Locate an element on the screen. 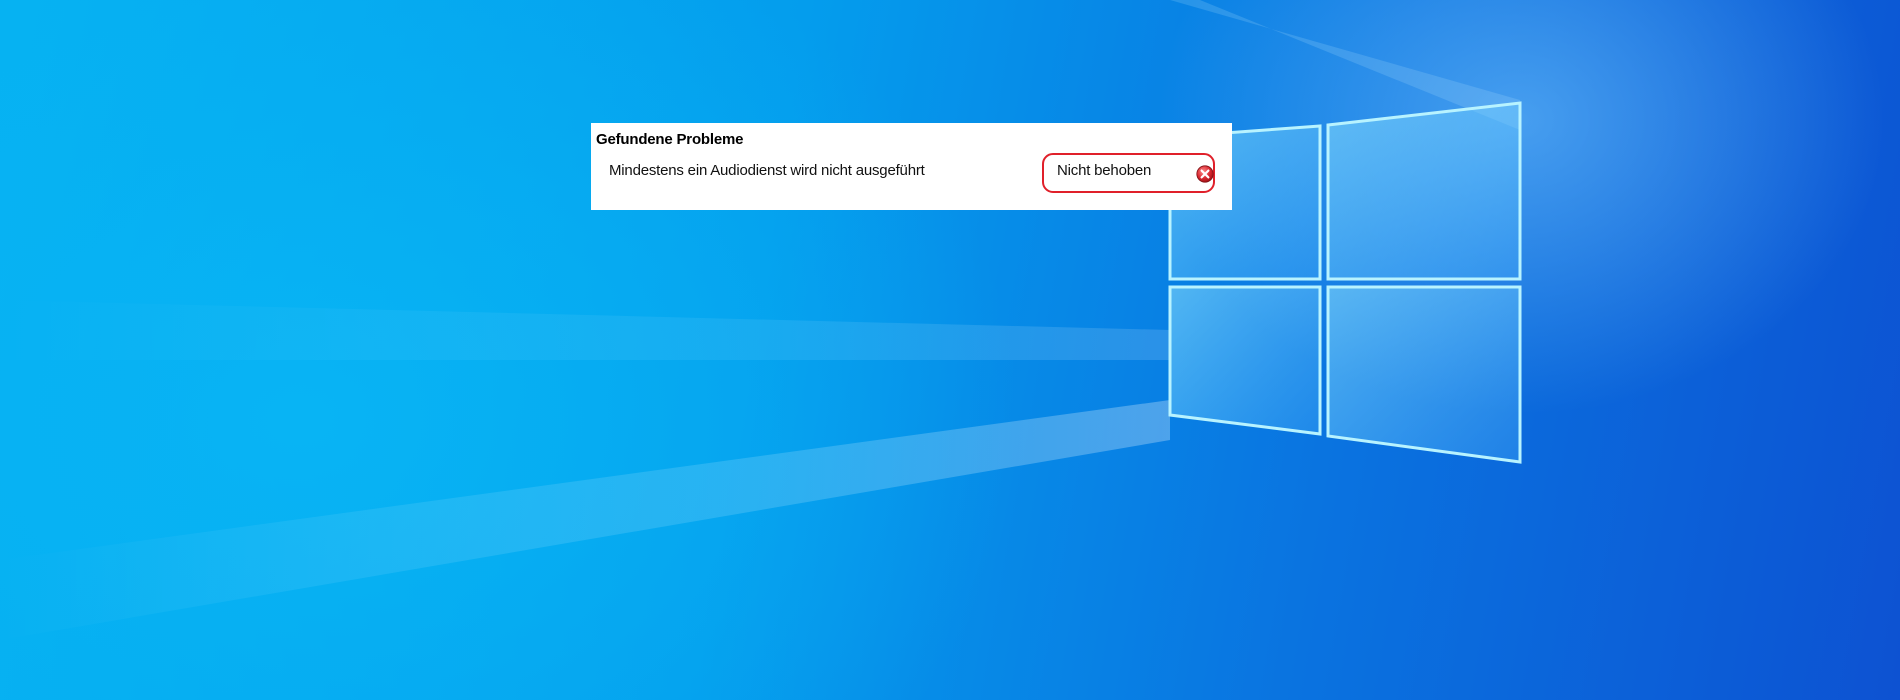  light-beam-middle is located at coordinates (585, 330).